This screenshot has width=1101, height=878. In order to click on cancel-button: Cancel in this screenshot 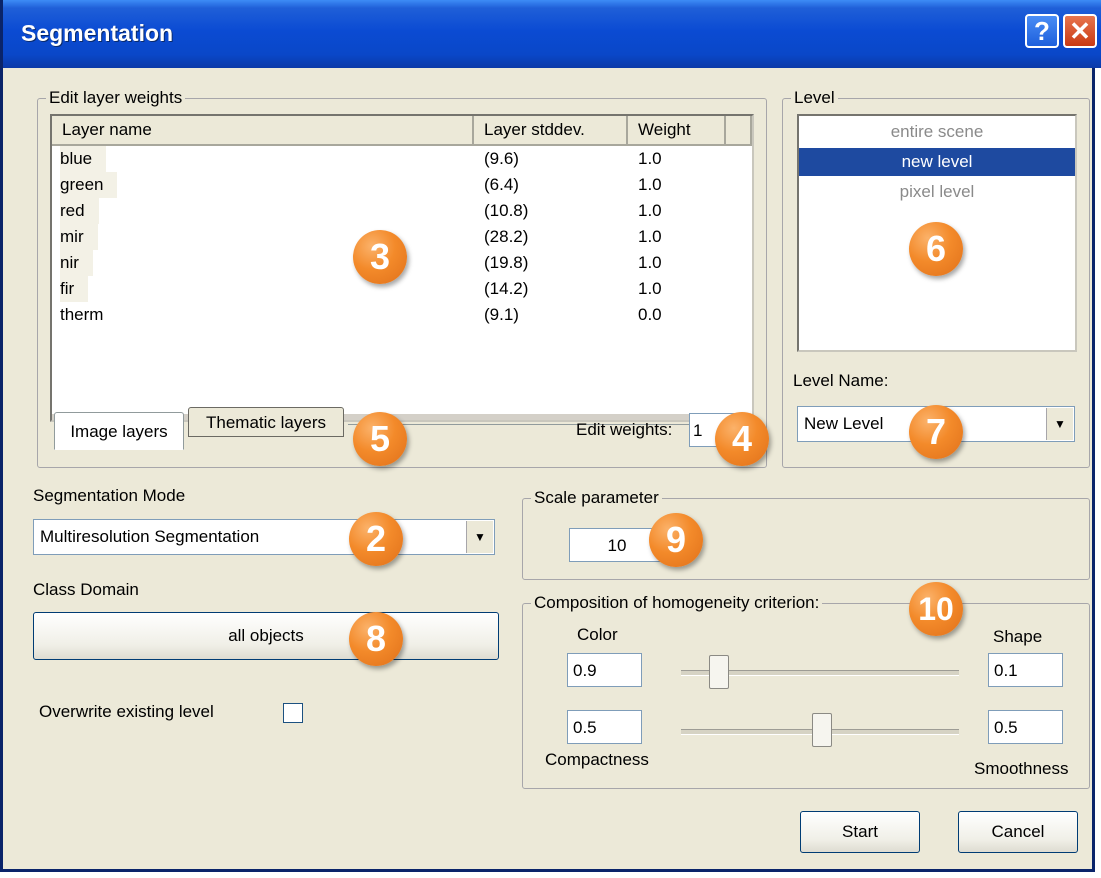, I will do `click(1018, 832)`.